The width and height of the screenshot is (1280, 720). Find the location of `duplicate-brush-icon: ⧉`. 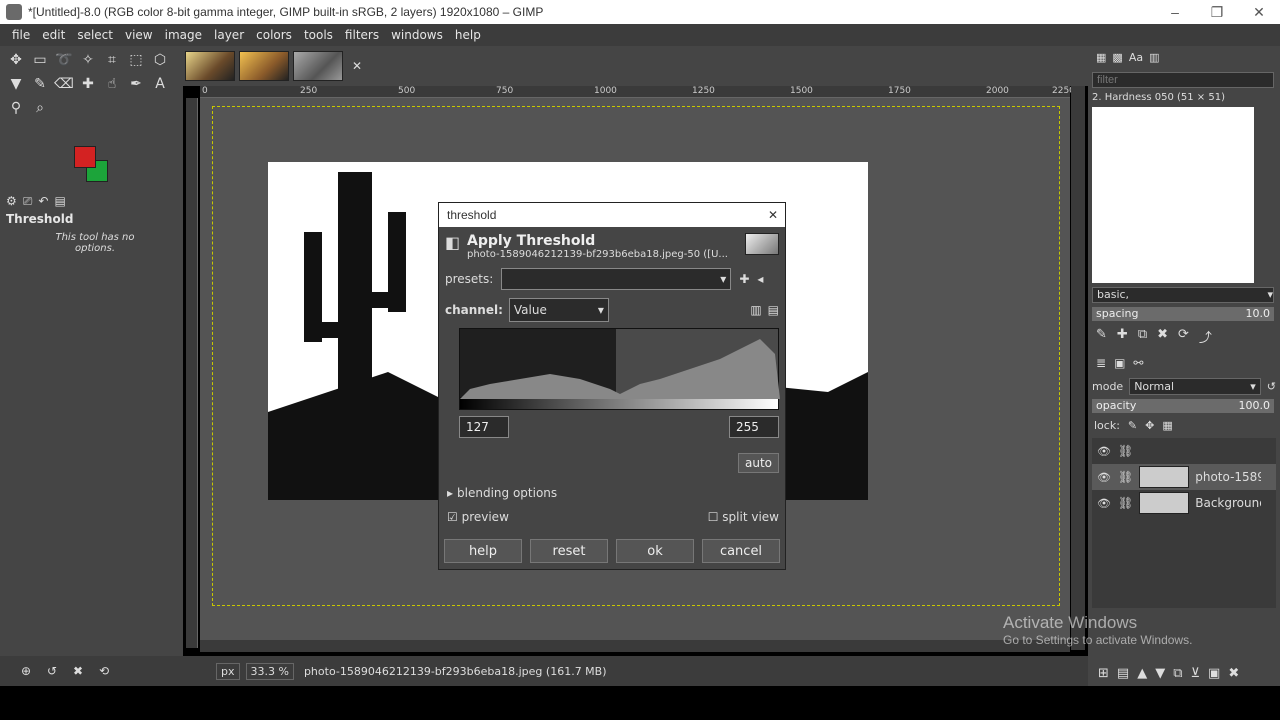

duplicate-brush-icon: ⧉ is located at coordinates (1142, 336).